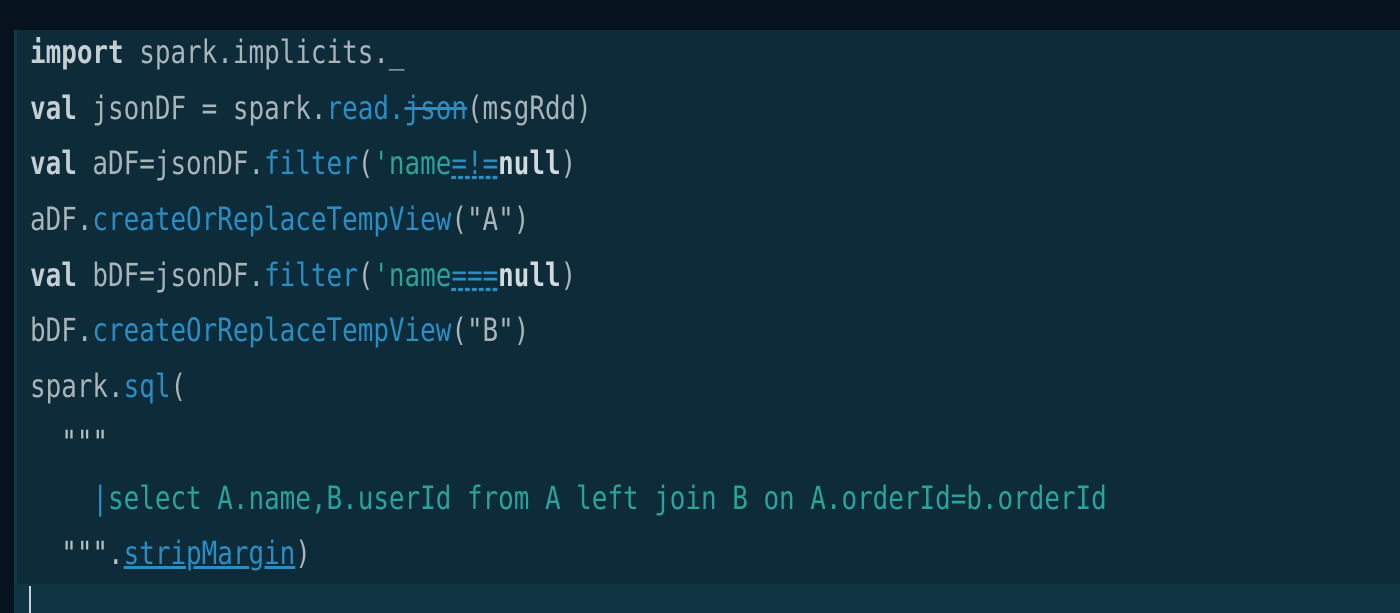 This screenshot has height=613, width=1400. What do you see at coordinates (529, 108) in the screenshot?
I see `code-text: (msgRdd)` at bounding box center [529, 108].